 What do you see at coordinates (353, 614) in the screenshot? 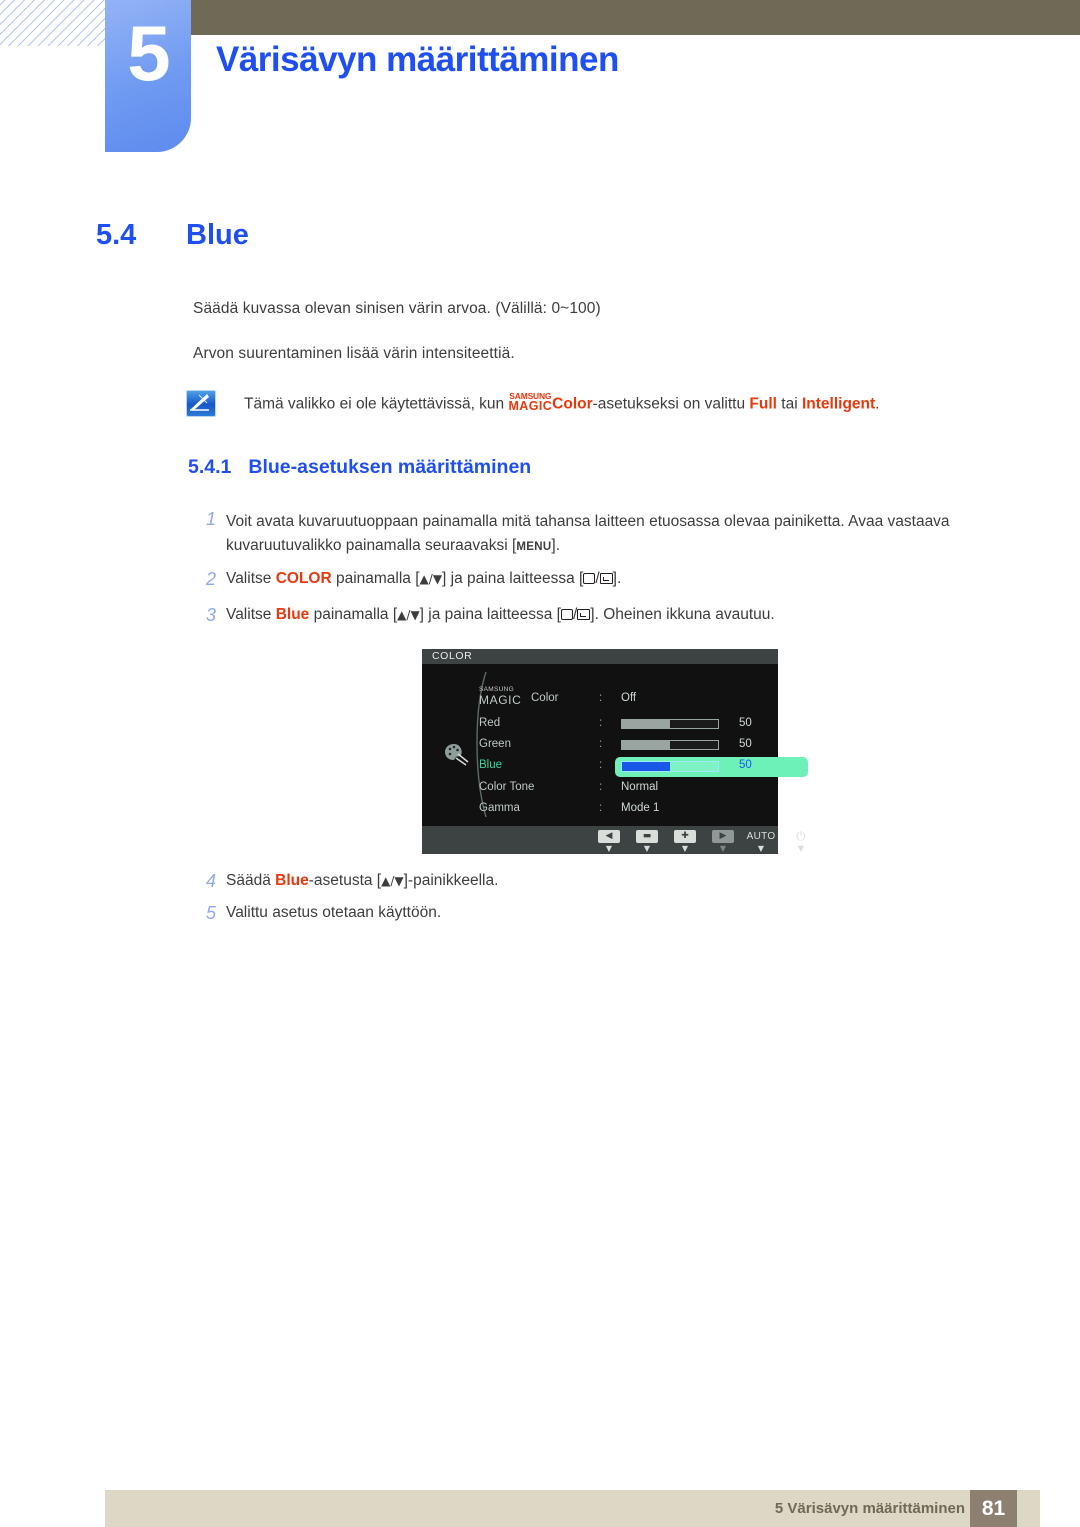
I see `step3-mid: painamalla [` at bounding box center [353, 614].